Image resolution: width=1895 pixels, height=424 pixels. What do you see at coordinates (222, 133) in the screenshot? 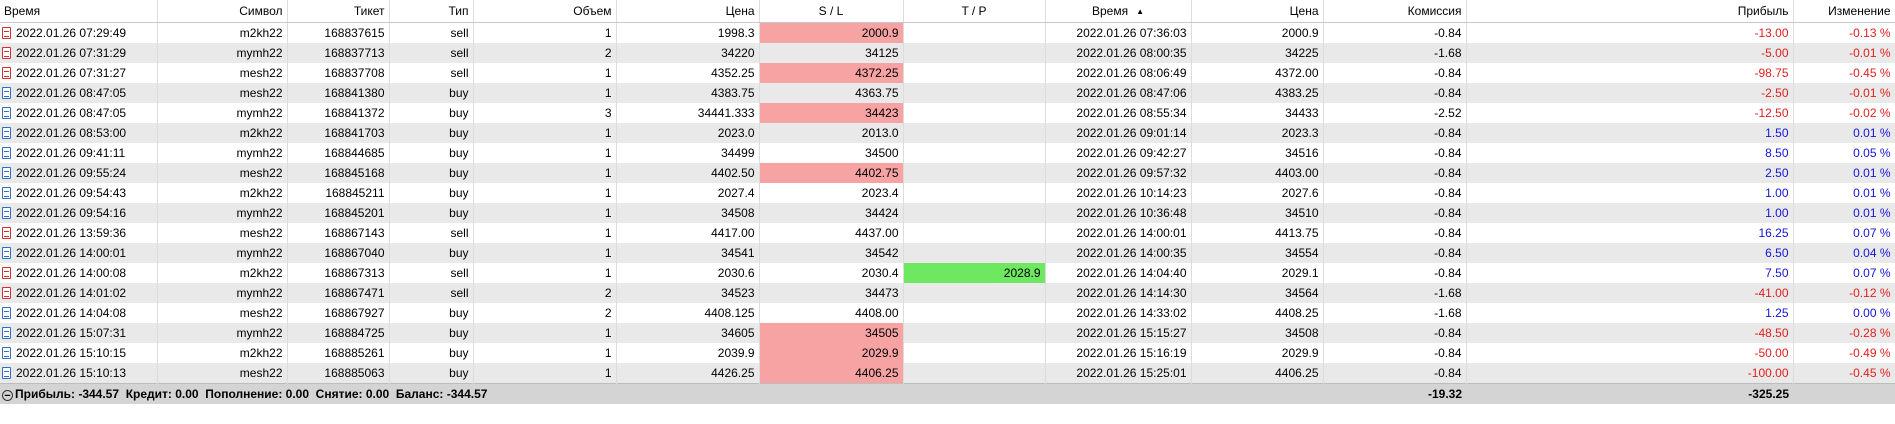
I see `symbol-cell: m2kh22` at bounding box center [222, 133].